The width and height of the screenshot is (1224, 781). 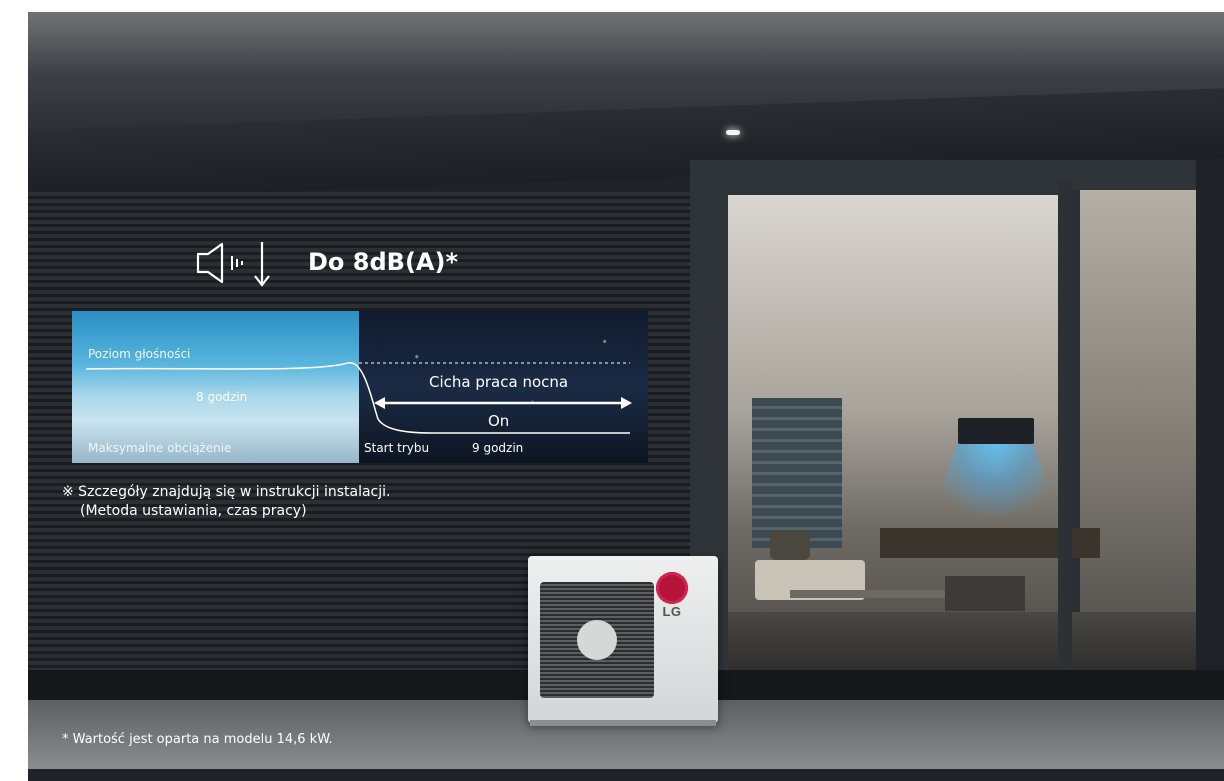 I want to click on ceiling-light, so click(x=733, y=132).